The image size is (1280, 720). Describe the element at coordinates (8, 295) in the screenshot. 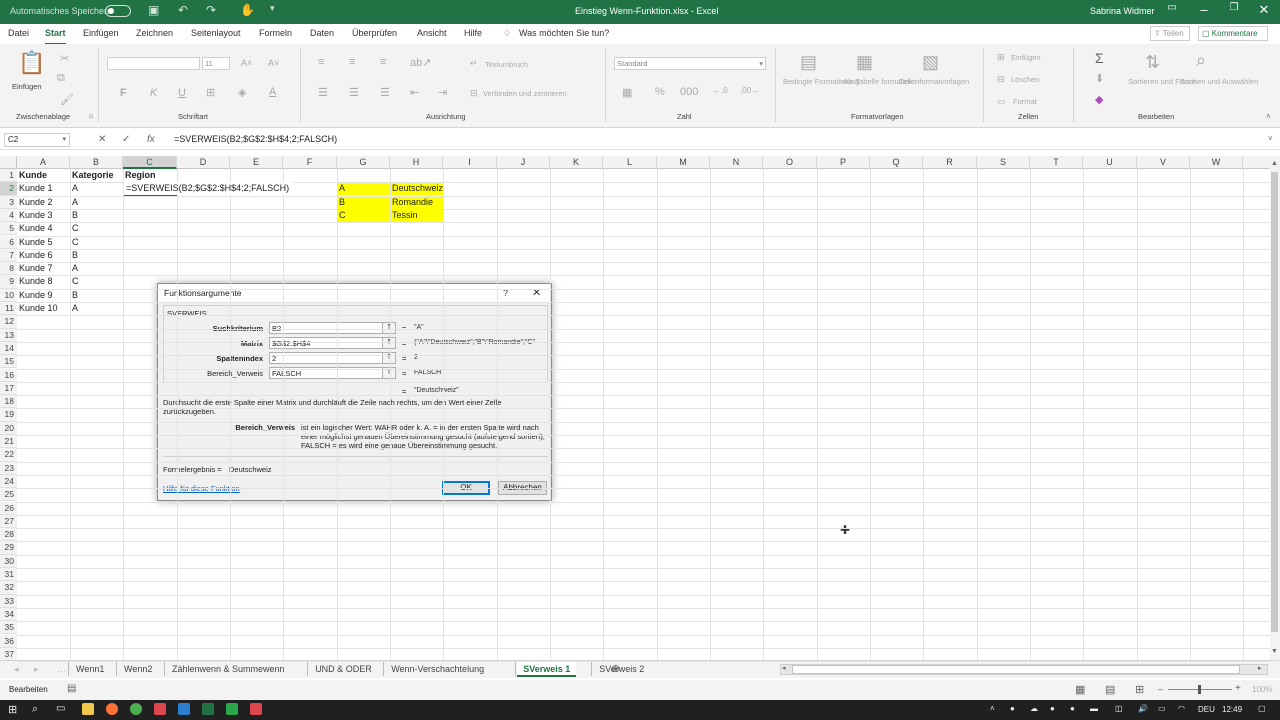

I see `row-header-10: 10` at that location.